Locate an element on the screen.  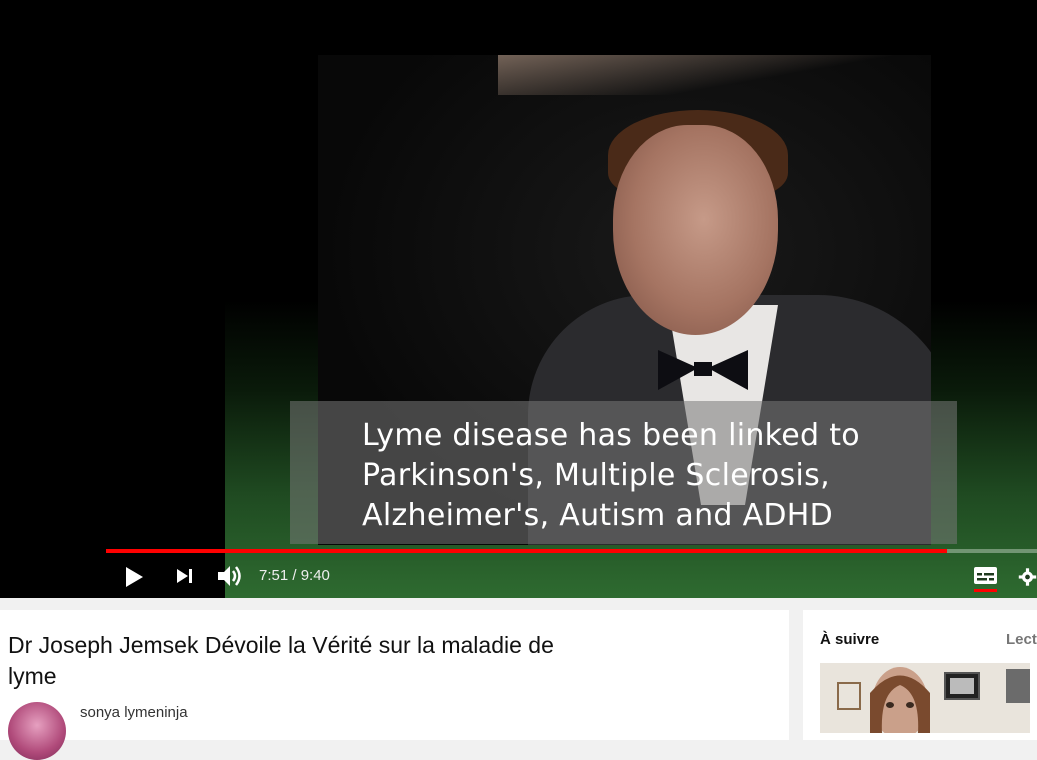
progress-bar is located at coordinates (571, 551).